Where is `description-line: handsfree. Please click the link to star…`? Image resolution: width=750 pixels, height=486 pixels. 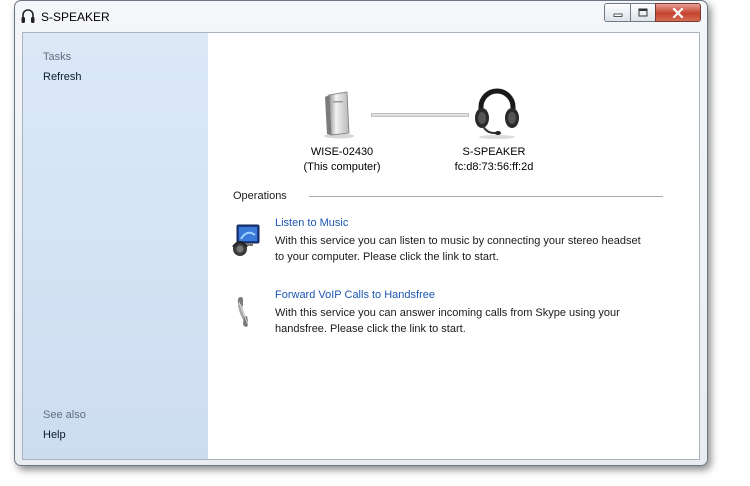
description-line: handsfree. Please click the link to star… is located at coordinates (370, 329).